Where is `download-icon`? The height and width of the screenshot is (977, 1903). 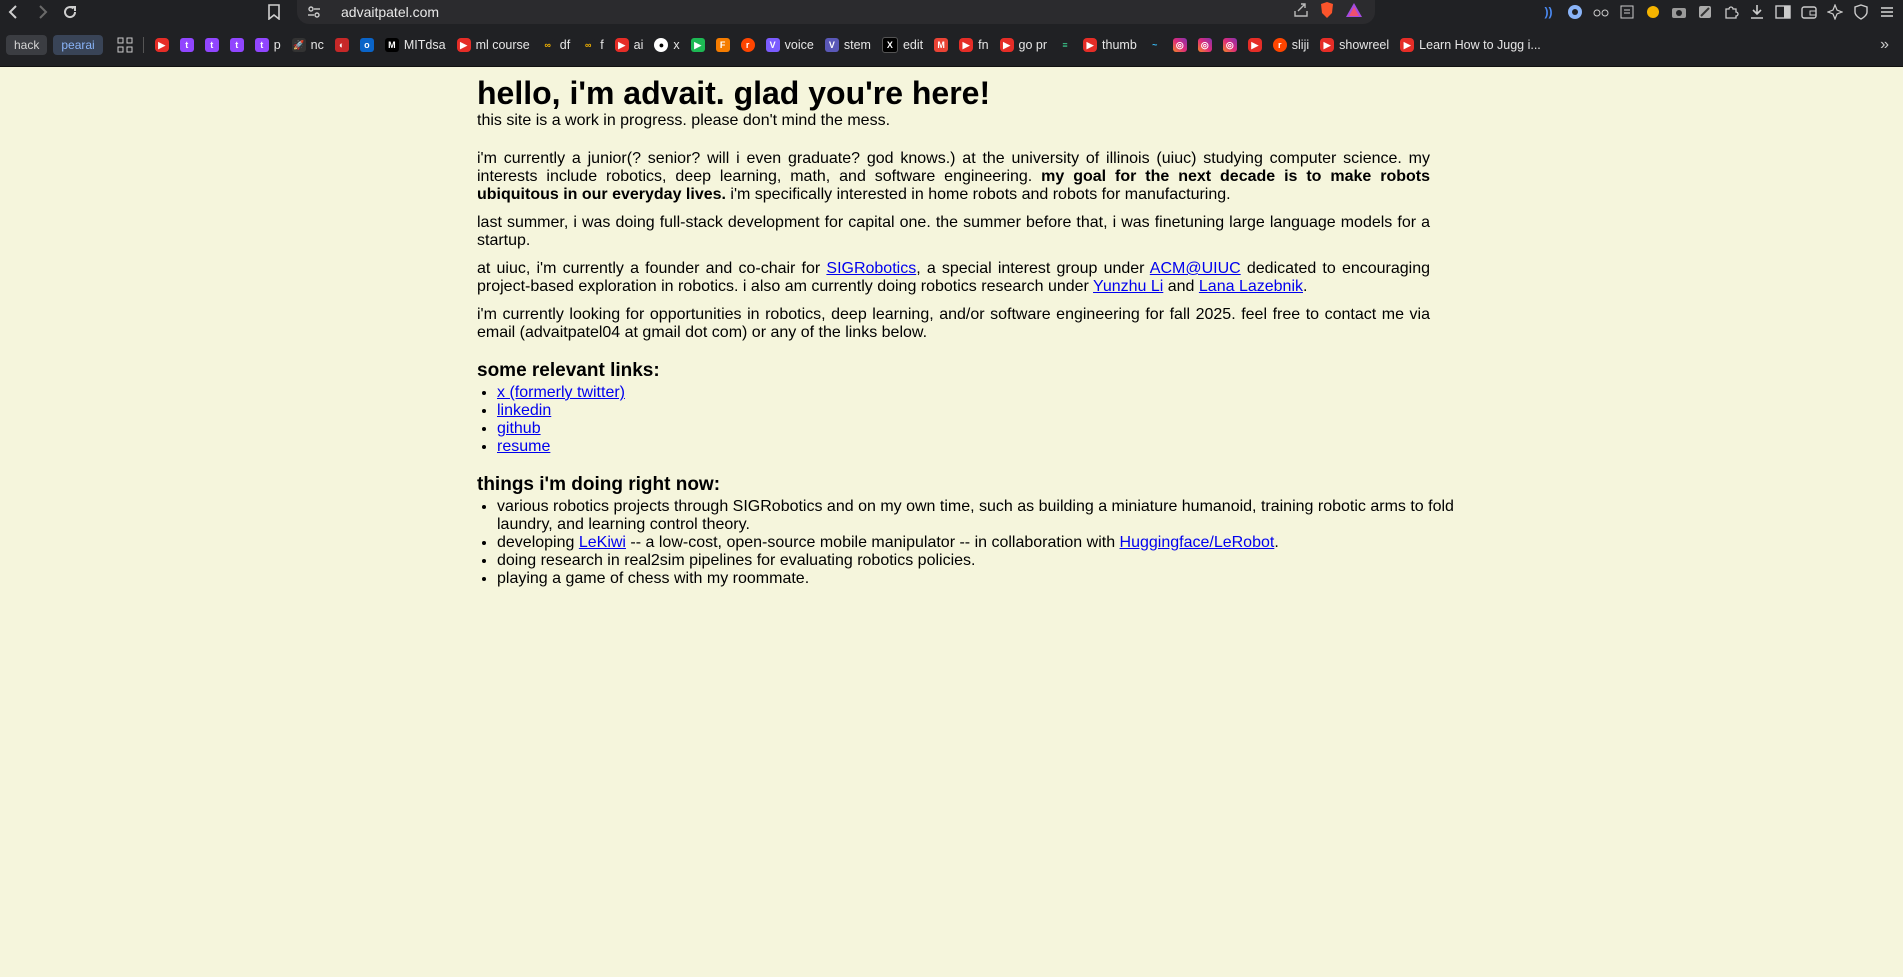 download-icon is located at coordinates (1756, 12).